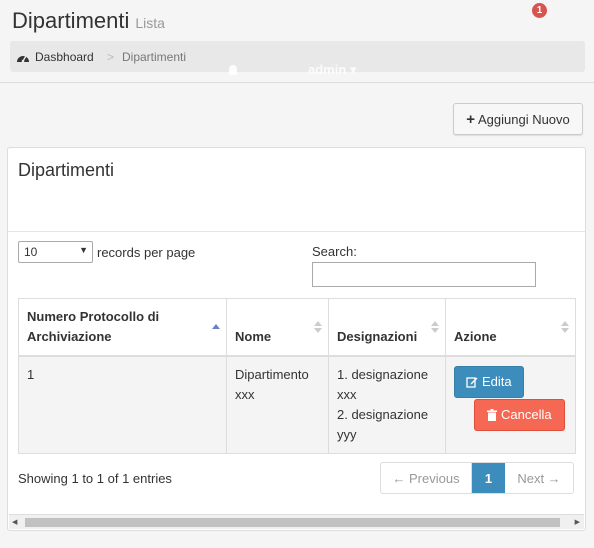 This screenshot has width=594, height=548. I want to click on delete-label: Cancella, so click(526, 414).